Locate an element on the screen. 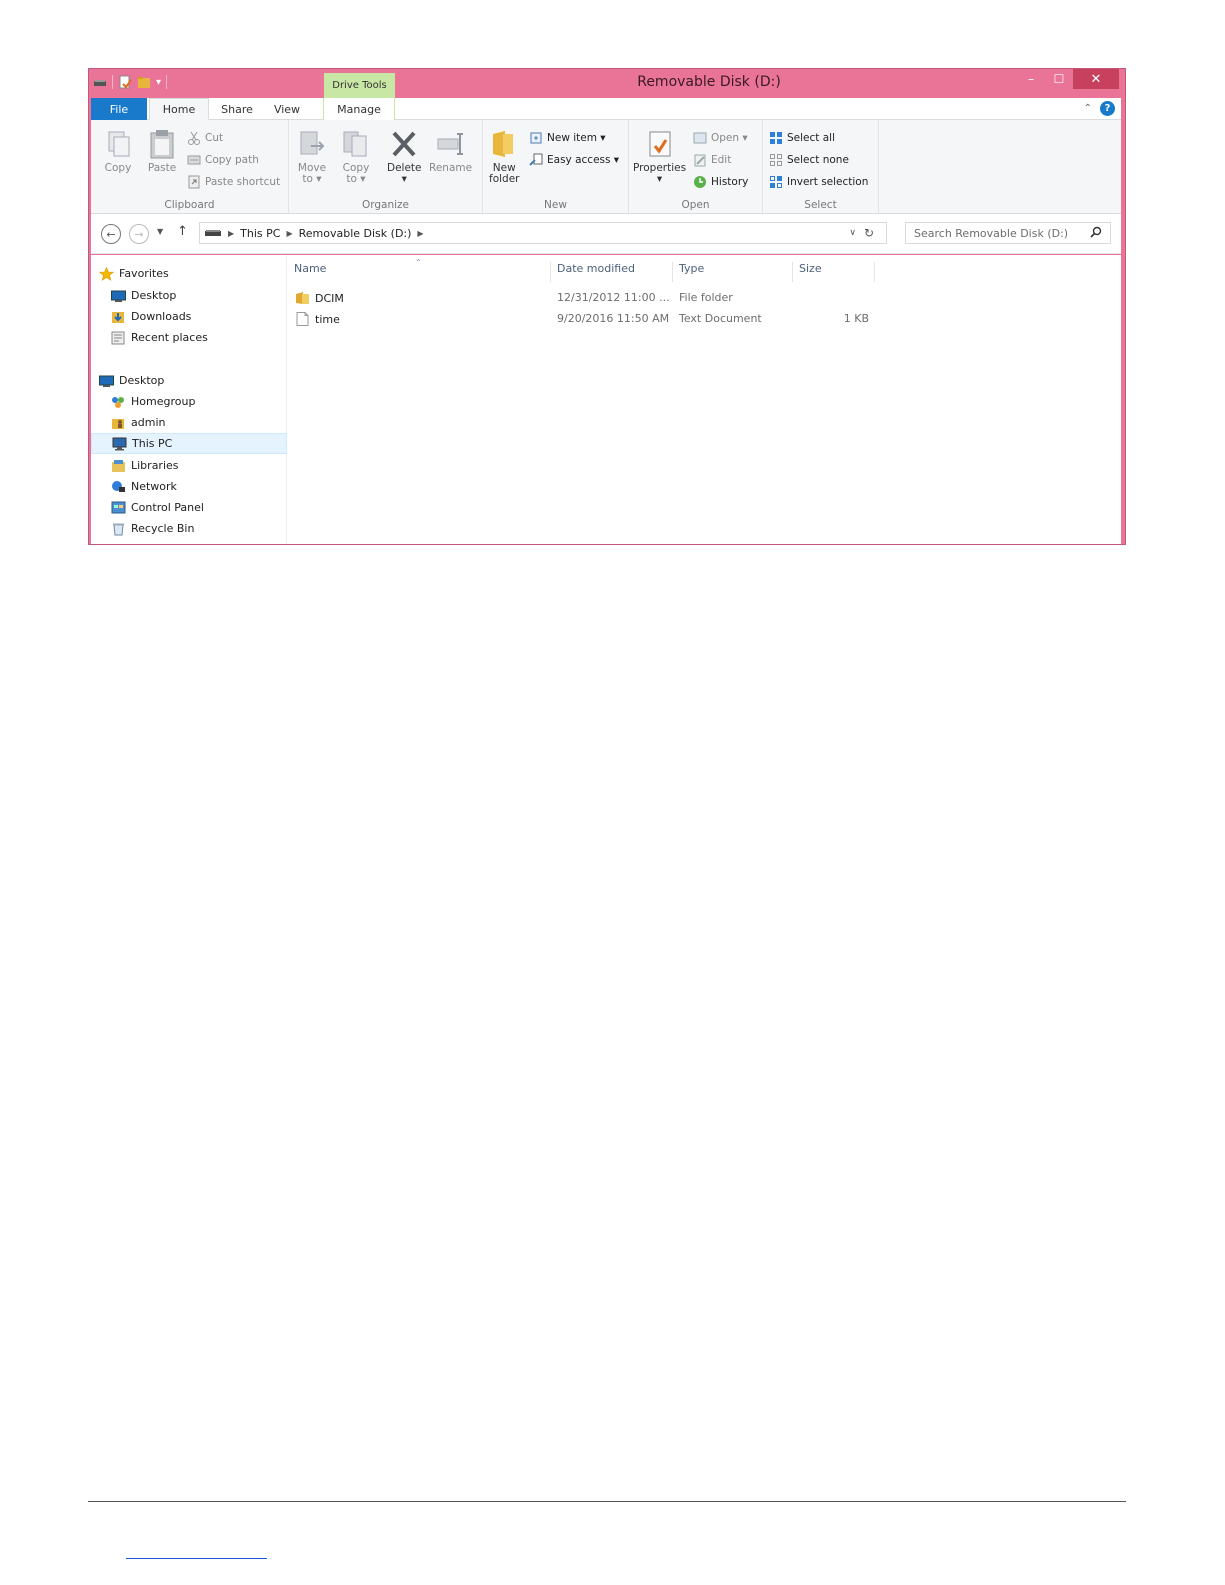 The height and width of the screenshot is (1585, 1225). column-header-type: Type is located at coordinates (733, 272).